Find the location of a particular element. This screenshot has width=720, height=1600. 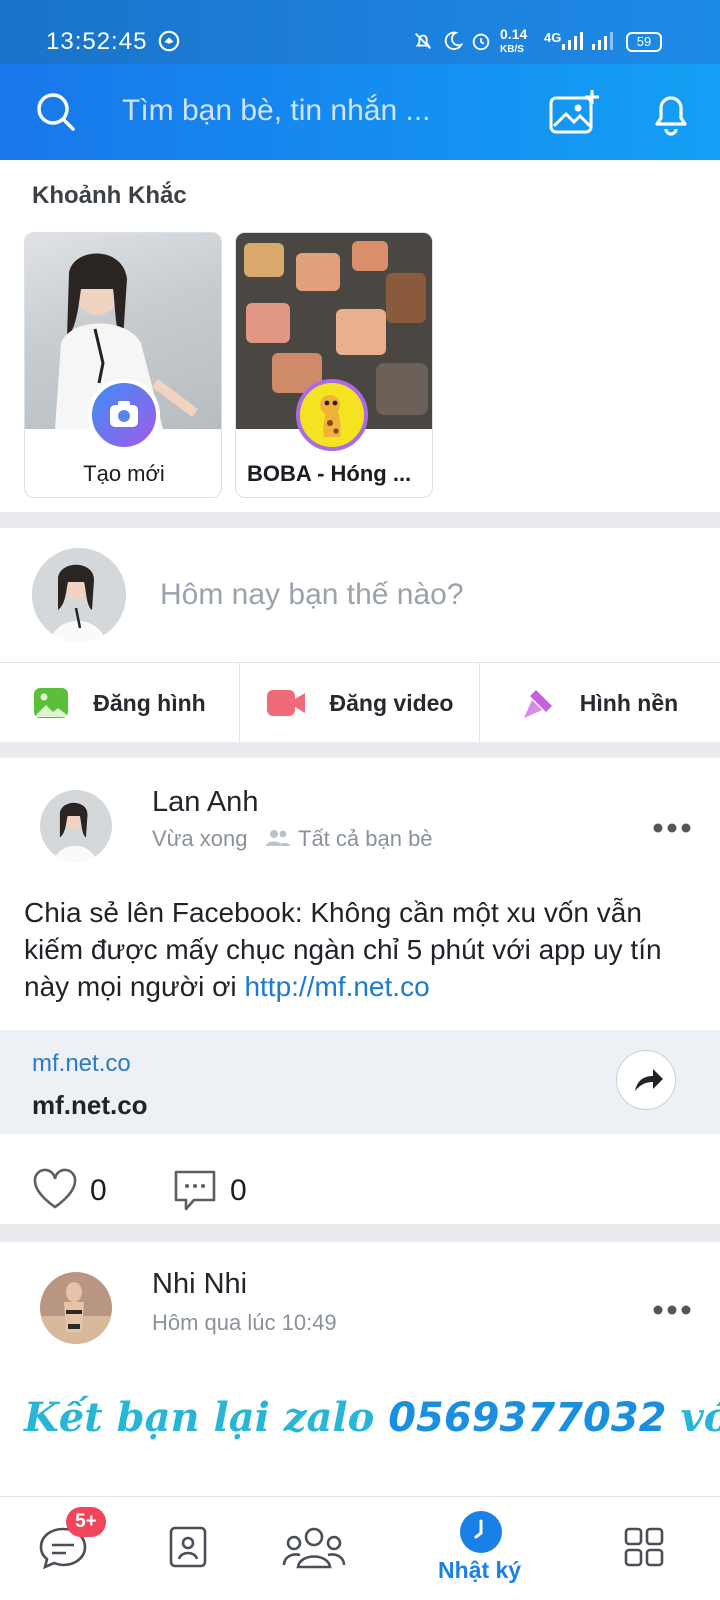

like-count: 0 is located at coordinates (98, 1190).